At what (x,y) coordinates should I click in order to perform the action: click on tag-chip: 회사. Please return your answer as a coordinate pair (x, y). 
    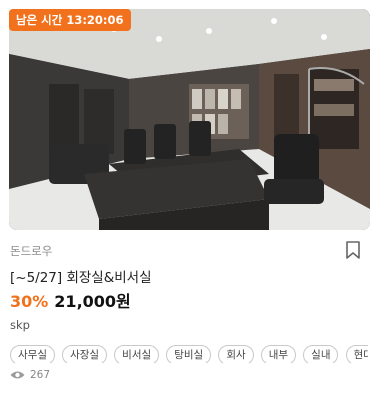
    Looking at the image, I should click on (236, 354).